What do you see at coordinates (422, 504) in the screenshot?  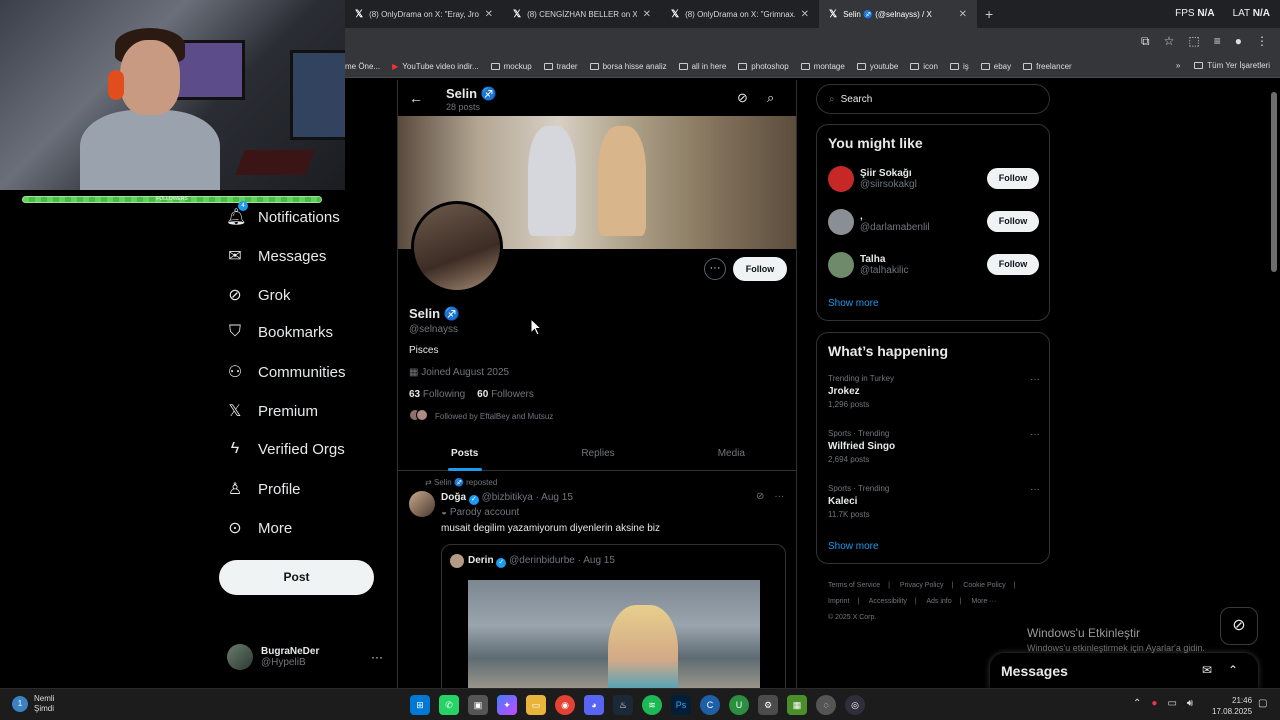 I see `avatar` at bounding box center [422, 504].